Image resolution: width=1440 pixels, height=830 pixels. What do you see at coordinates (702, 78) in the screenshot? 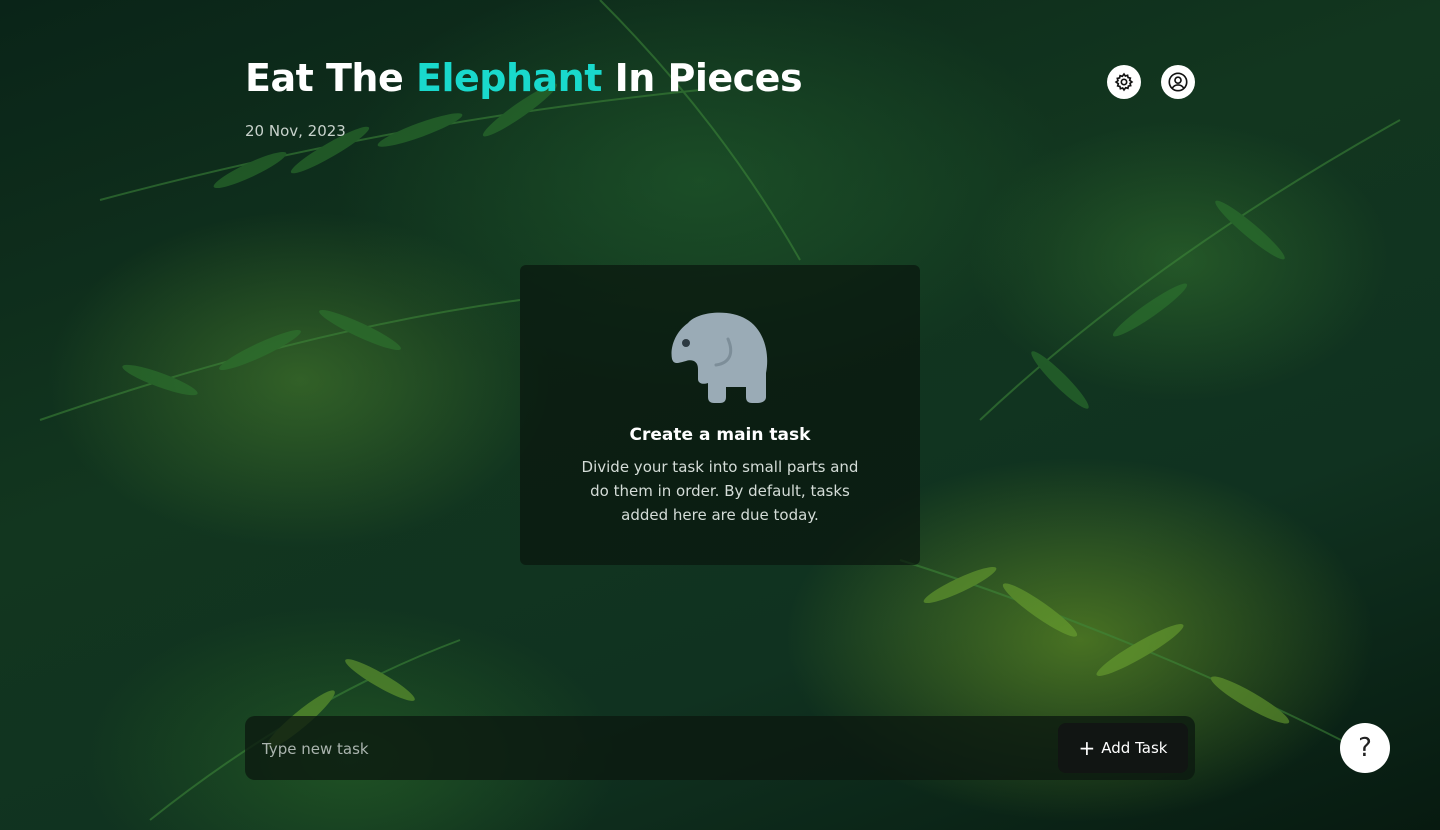
I see `title-part-2: In Pieces` at bounding box center [702, 78].